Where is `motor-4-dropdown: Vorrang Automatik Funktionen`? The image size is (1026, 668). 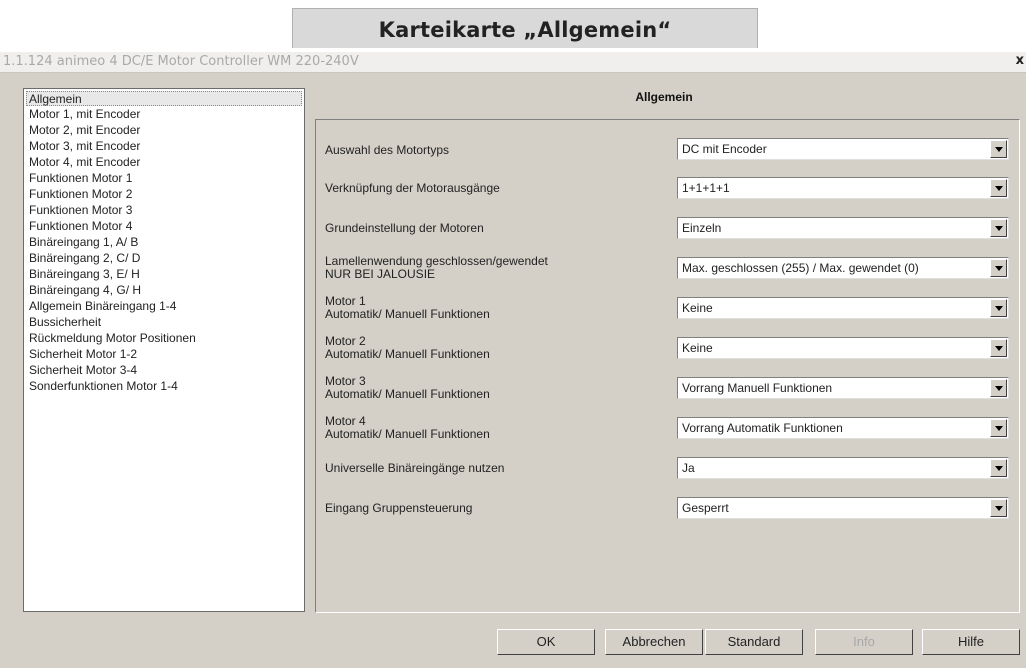
motor-4-dropdown: Vorrang Automatik Funktionen is located at coordinates (843, 428).